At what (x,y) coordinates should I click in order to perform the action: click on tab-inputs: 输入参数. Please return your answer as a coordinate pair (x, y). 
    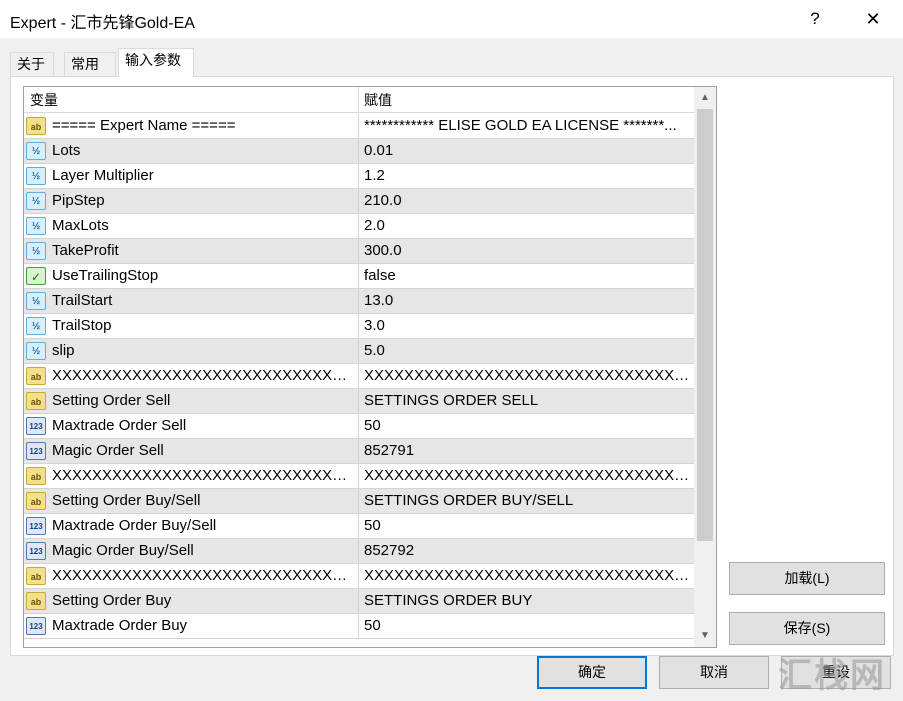
    Looking at the image, I should click on (156, 62).